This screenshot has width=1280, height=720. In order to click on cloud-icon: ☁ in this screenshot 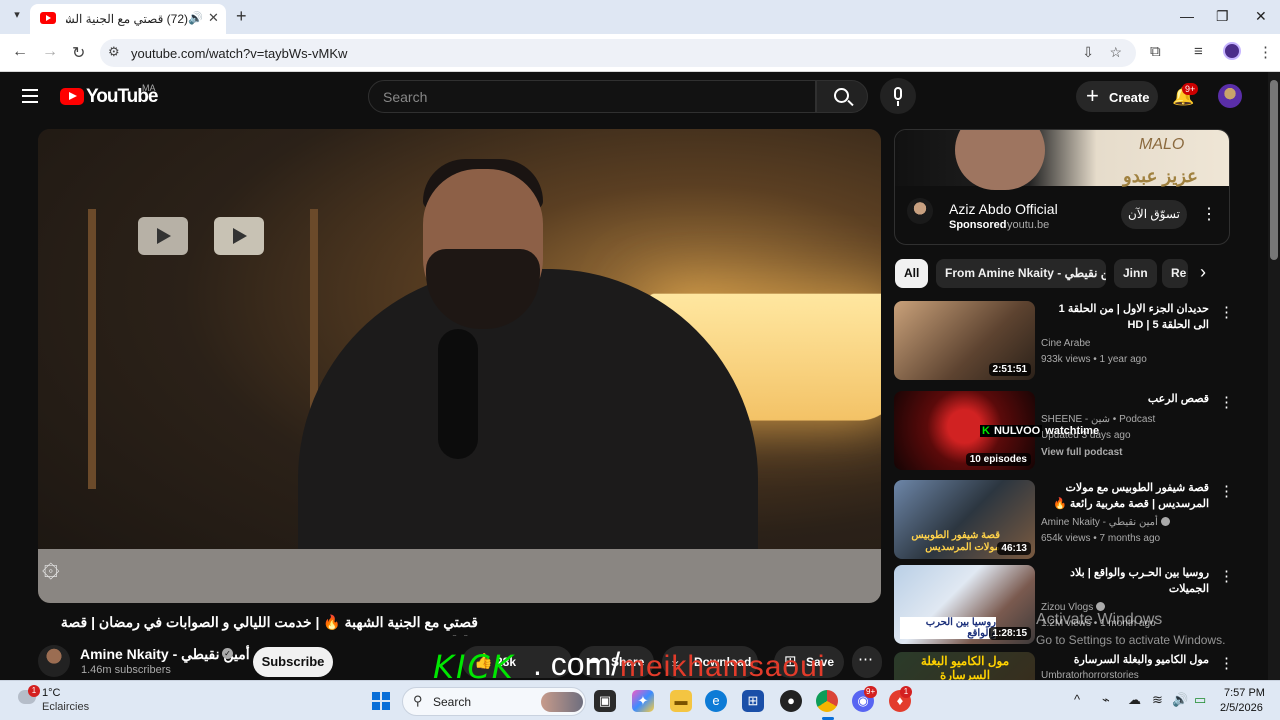, I will do `click(1134, 700)`.